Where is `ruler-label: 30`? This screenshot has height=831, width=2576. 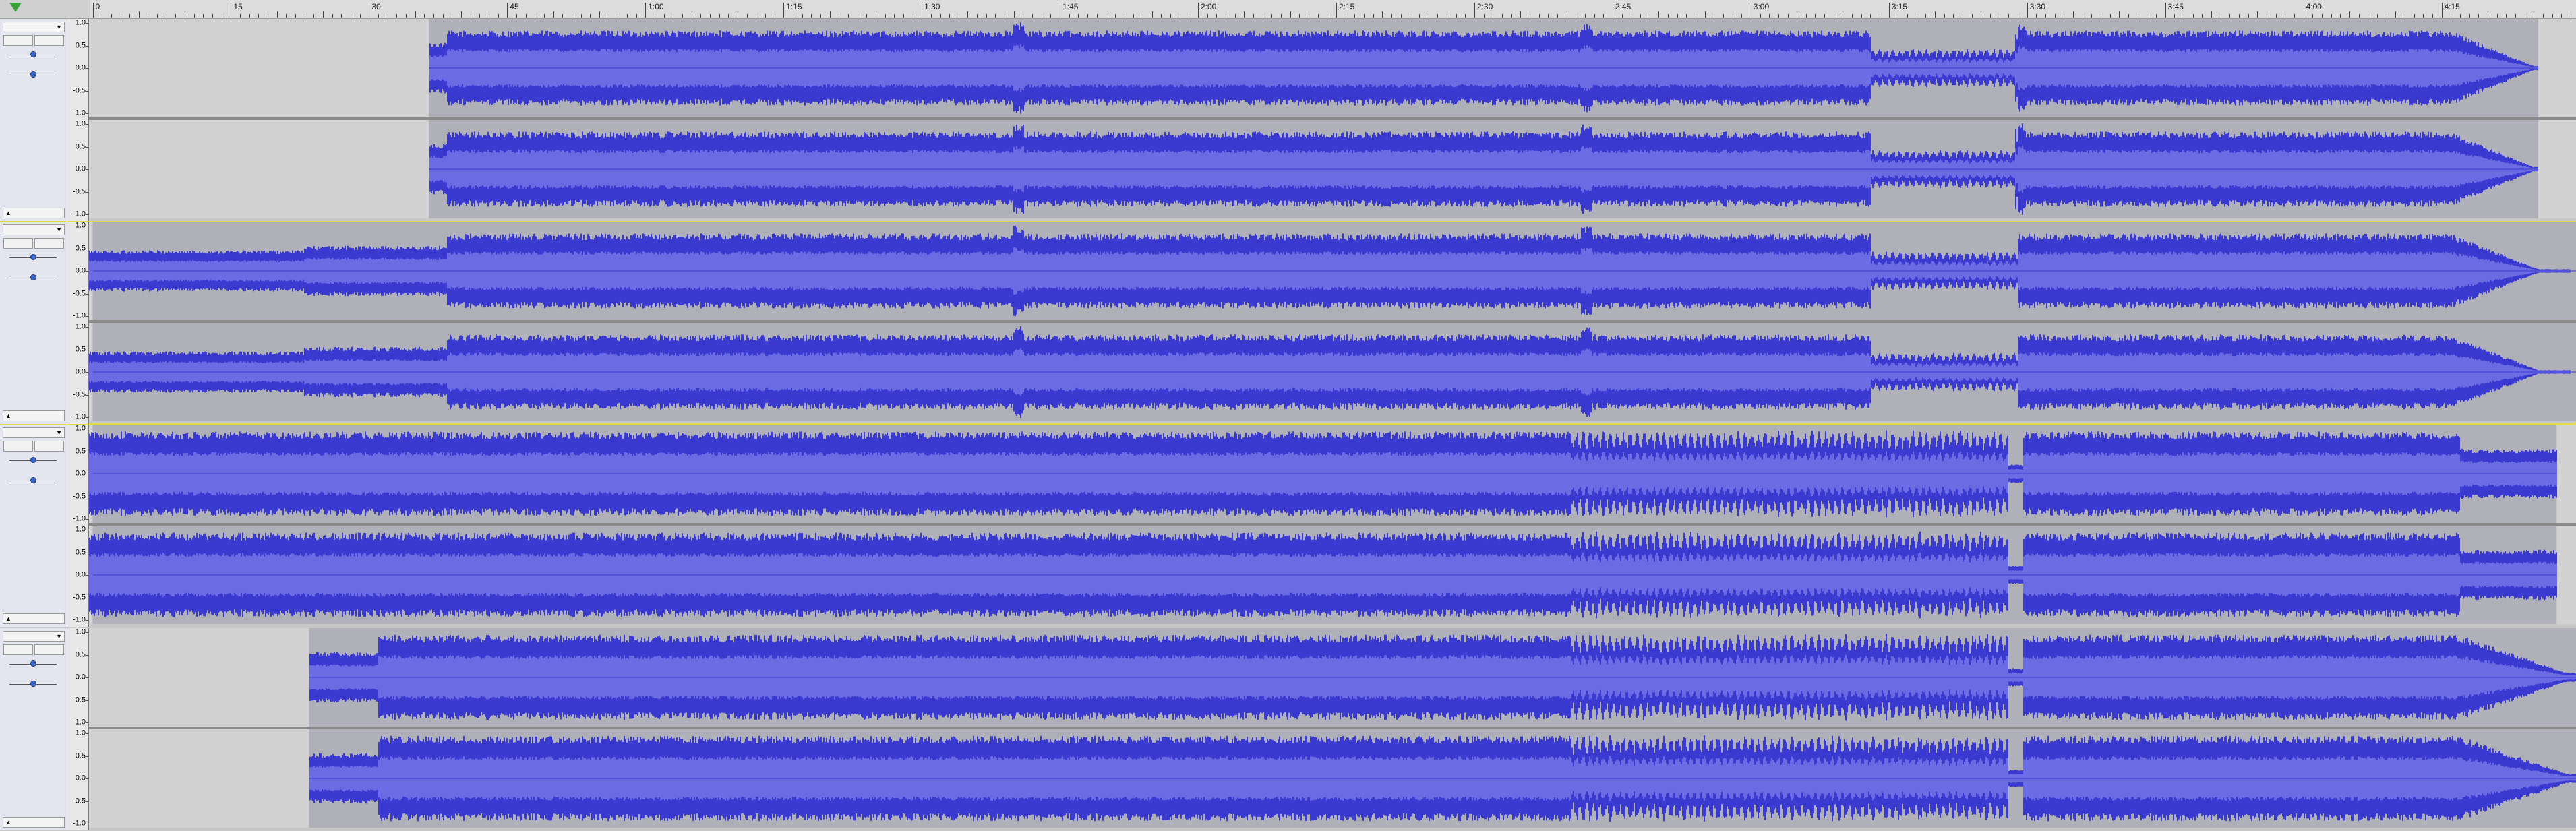 ruler-label: 30 is located at coordinates (376, 6).